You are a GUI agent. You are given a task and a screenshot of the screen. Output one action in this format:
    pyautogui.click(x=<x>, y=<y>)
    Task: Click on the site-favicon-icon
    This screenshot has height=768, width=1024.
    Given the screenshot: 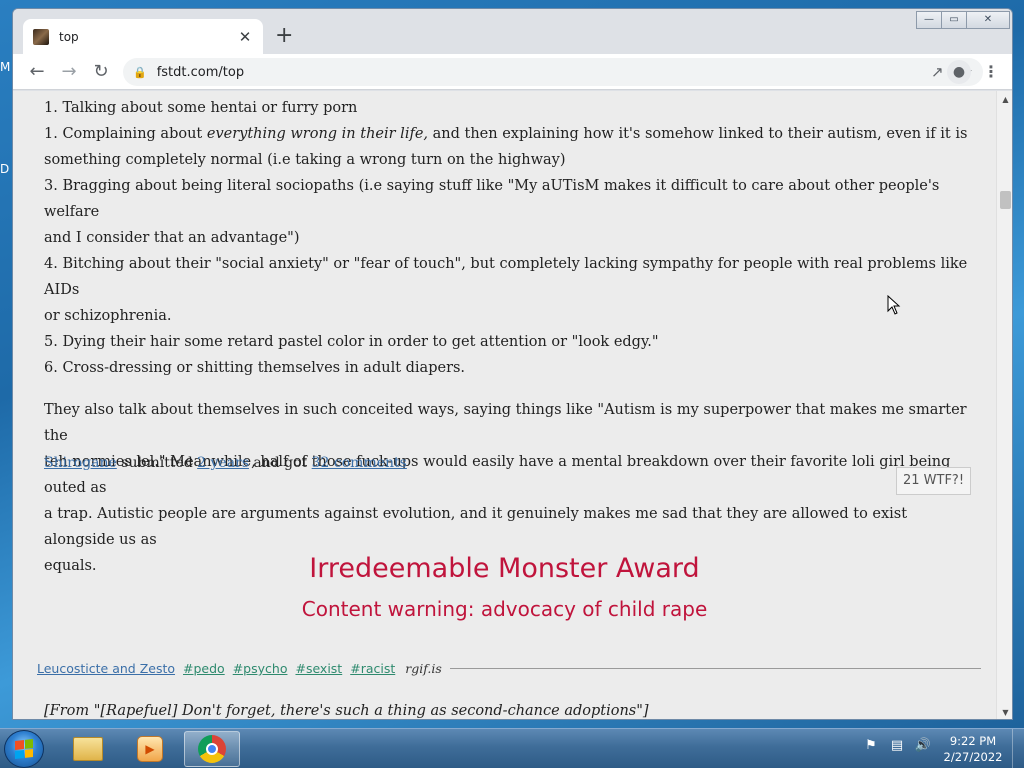 What is the action you would take?
    pyautogui.click(x=41, y=36)
    